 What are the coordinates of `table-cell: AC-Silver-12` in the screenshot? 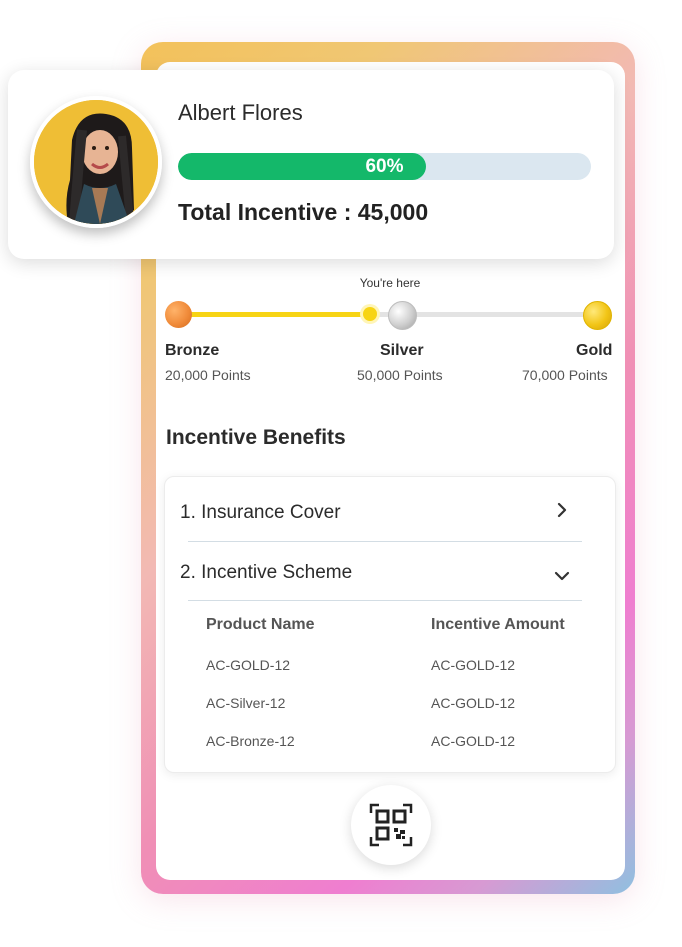 It's located at (246, 703).